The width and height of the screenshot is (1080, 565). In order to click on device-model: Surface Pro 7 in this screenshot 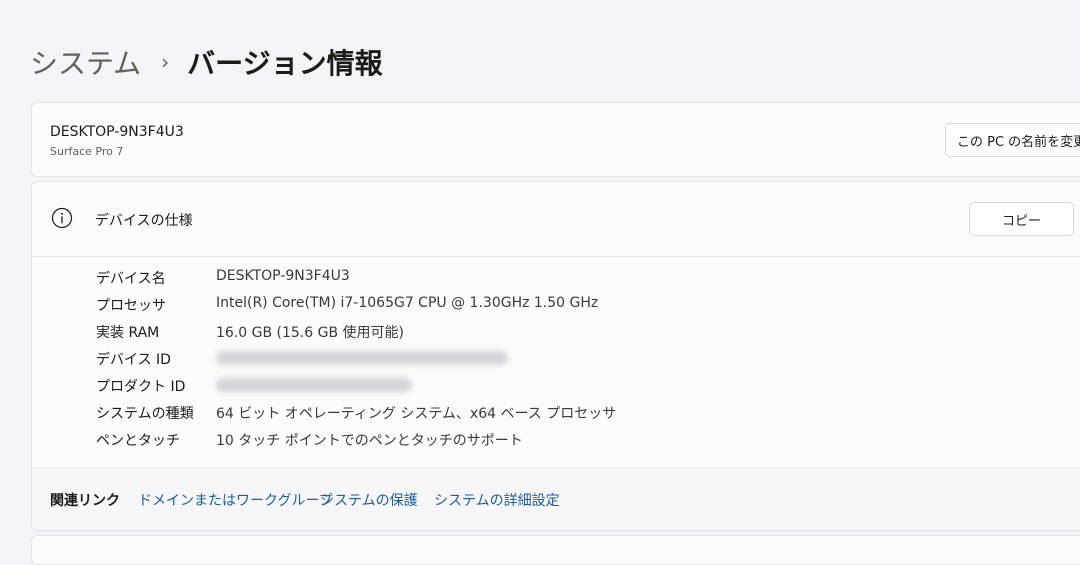, I will do `click(87, 151)`.